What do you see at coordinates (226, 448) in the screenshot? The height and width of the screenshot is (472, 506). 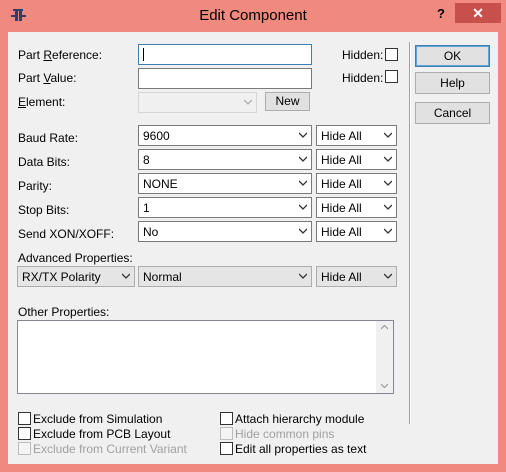 I see `edit-as-text-checkbox` at bounding box center [226, 448].